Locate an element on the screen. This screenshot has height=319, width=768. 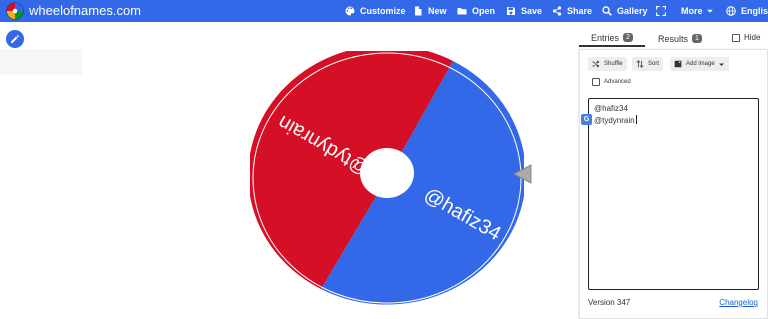
wheel-pointer-icon is located at coordinates (522, 174).